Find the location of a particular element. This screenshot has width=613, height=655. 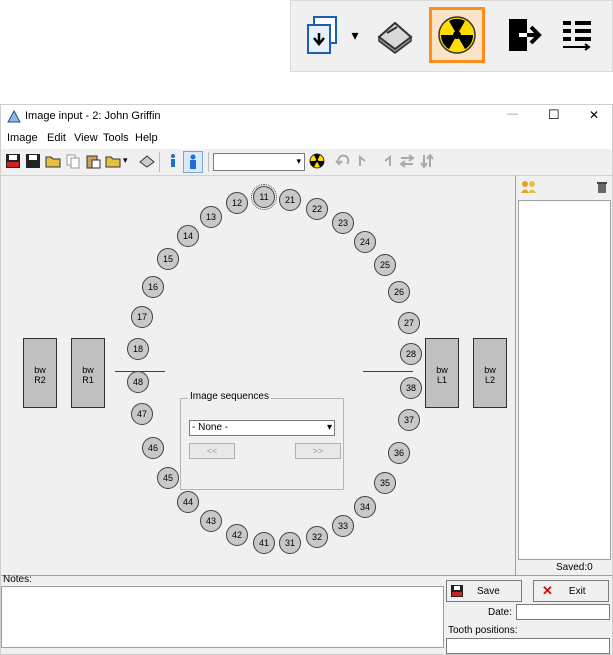

tooth-22: 22 is located at coordinates (317, 209).